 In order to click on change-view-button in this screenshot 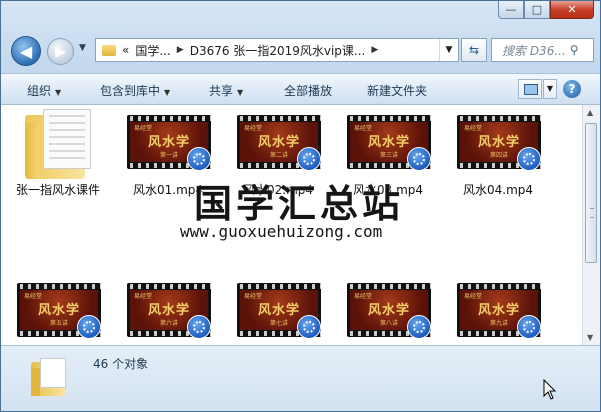, I will do `click(530, 89)`.